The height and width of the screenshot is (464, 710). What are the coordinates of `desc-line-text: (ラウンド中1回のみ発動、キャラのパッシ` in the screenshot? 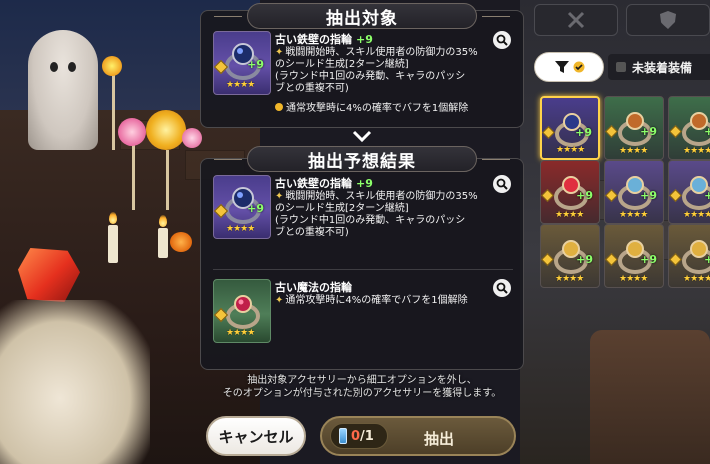 It's located at (370, 220).